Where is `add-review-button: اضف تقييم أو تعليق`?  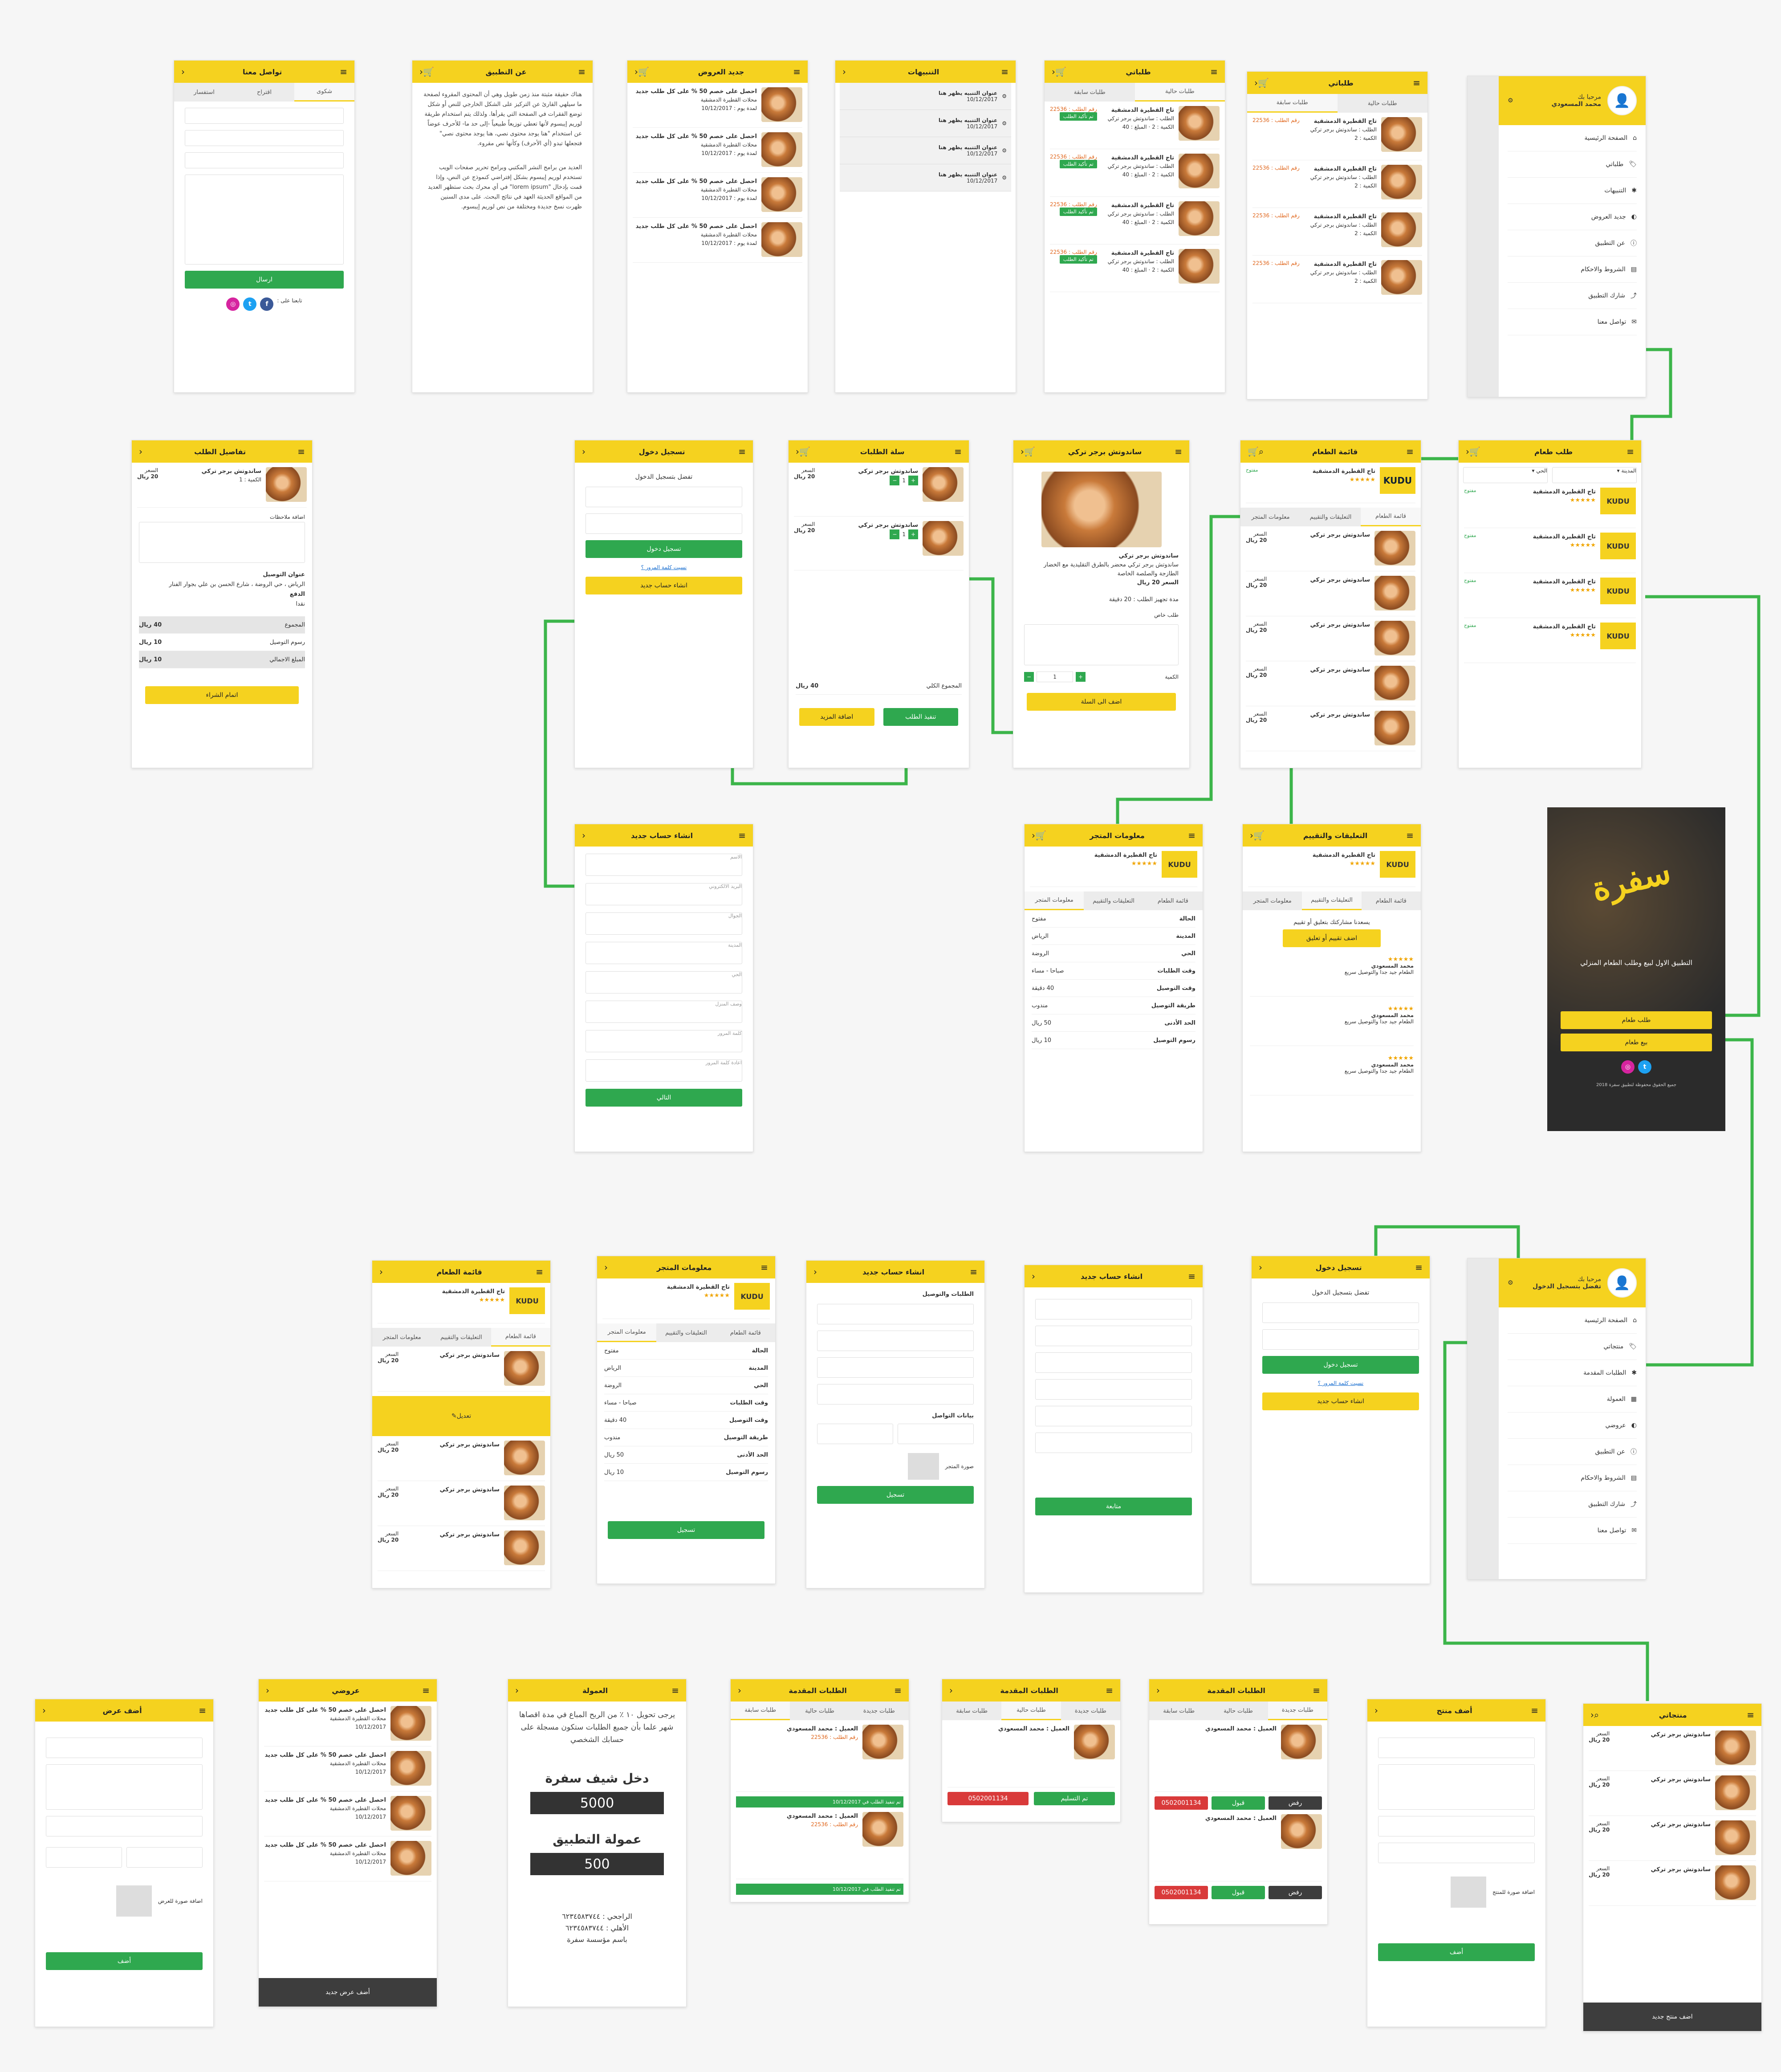
add-review-button: اضف تقييم أو تعليق is located at coordinates (1332, 938).